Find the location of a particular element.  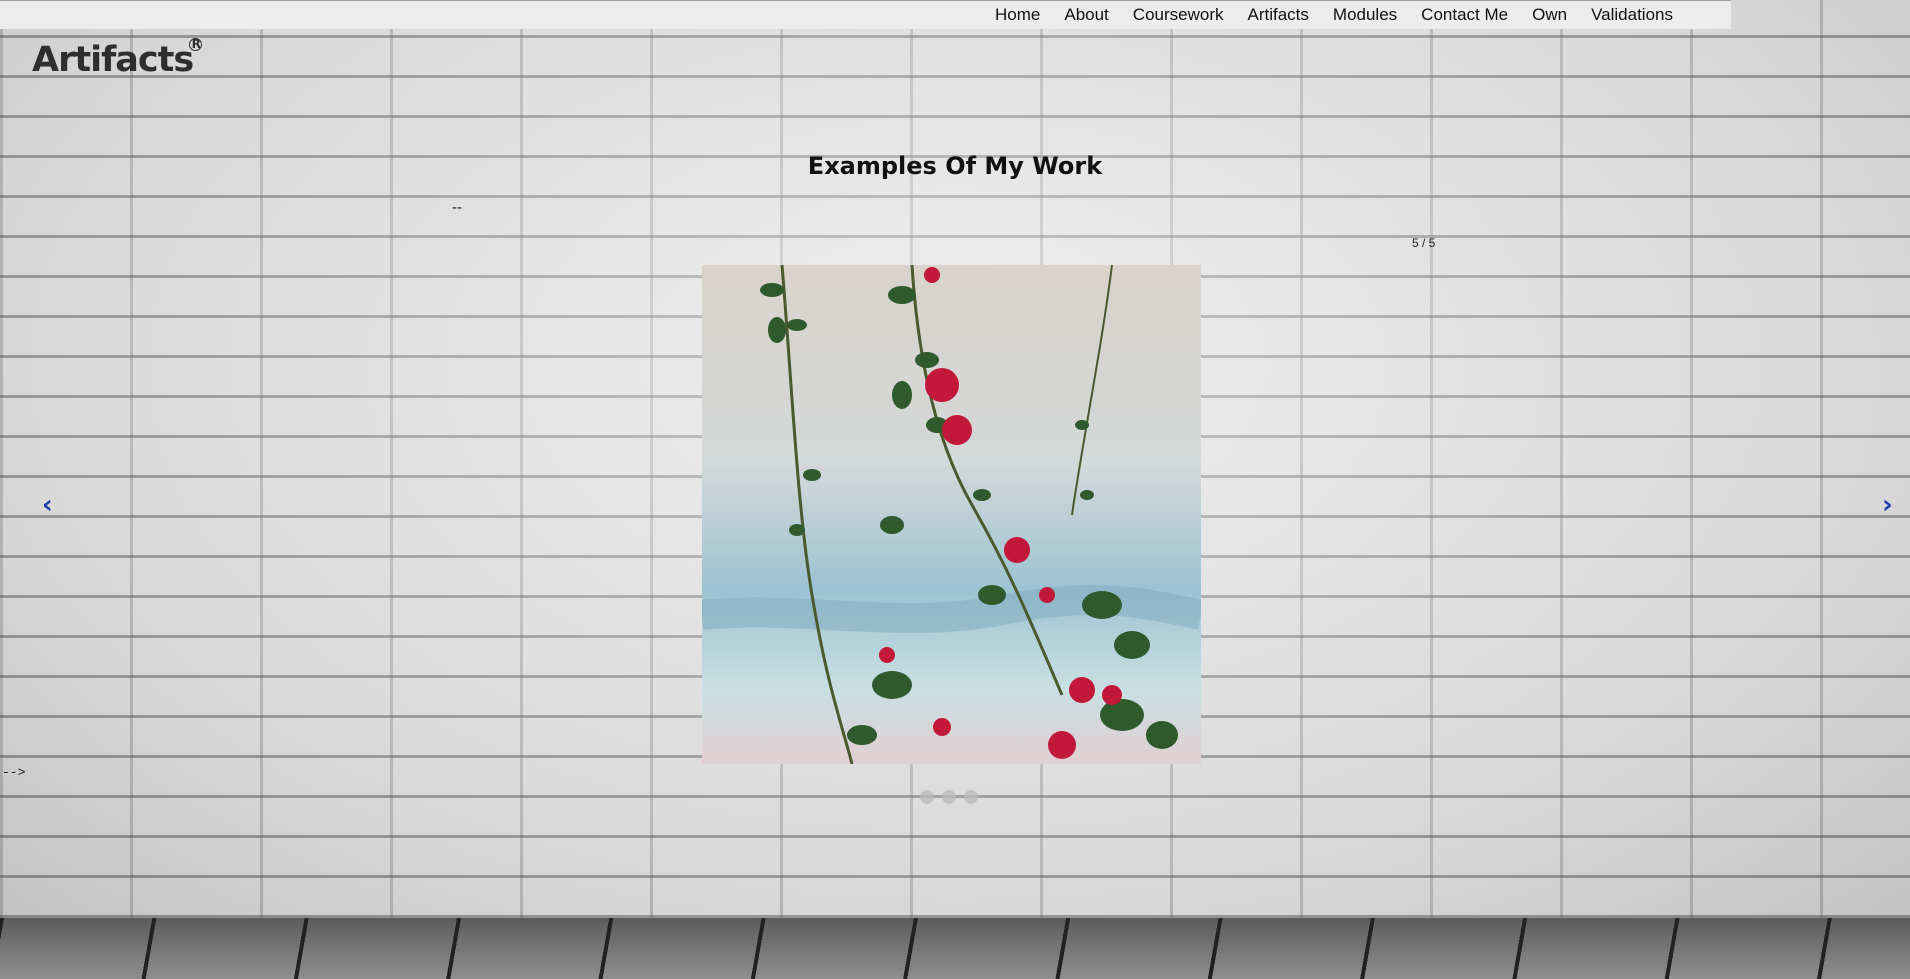

slide-dots is located at coordinates (949, 797).